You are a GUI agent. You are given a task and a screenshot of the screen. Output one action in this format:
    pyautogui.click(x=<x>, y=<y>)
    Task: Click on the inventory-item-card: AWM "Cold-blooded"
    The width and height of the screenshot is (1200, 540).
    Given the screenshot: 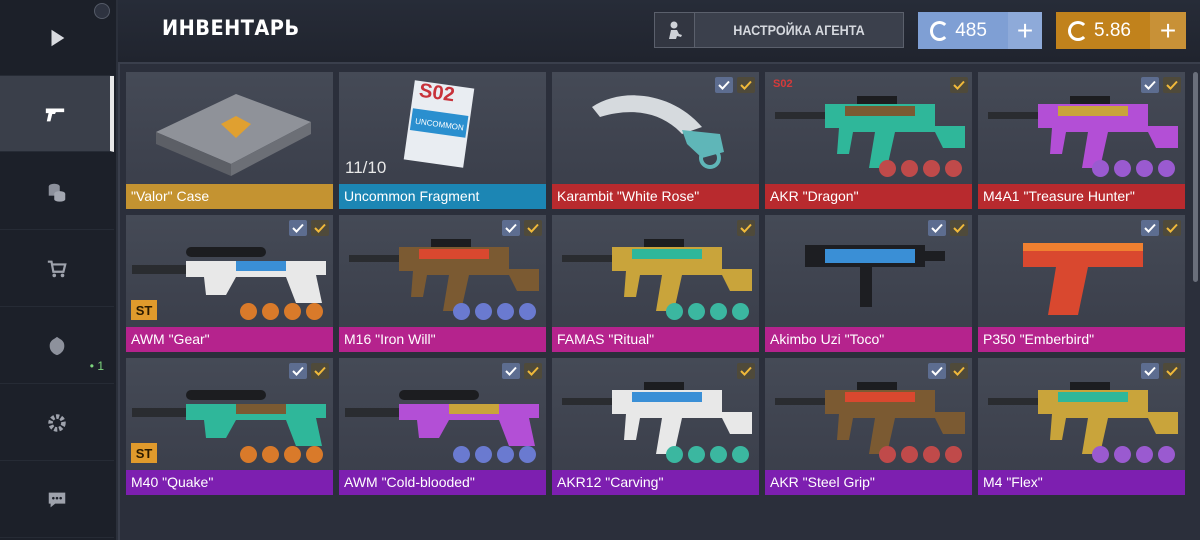 What is the action you would take?
    pyautogui.click(x=442, y=426)
    